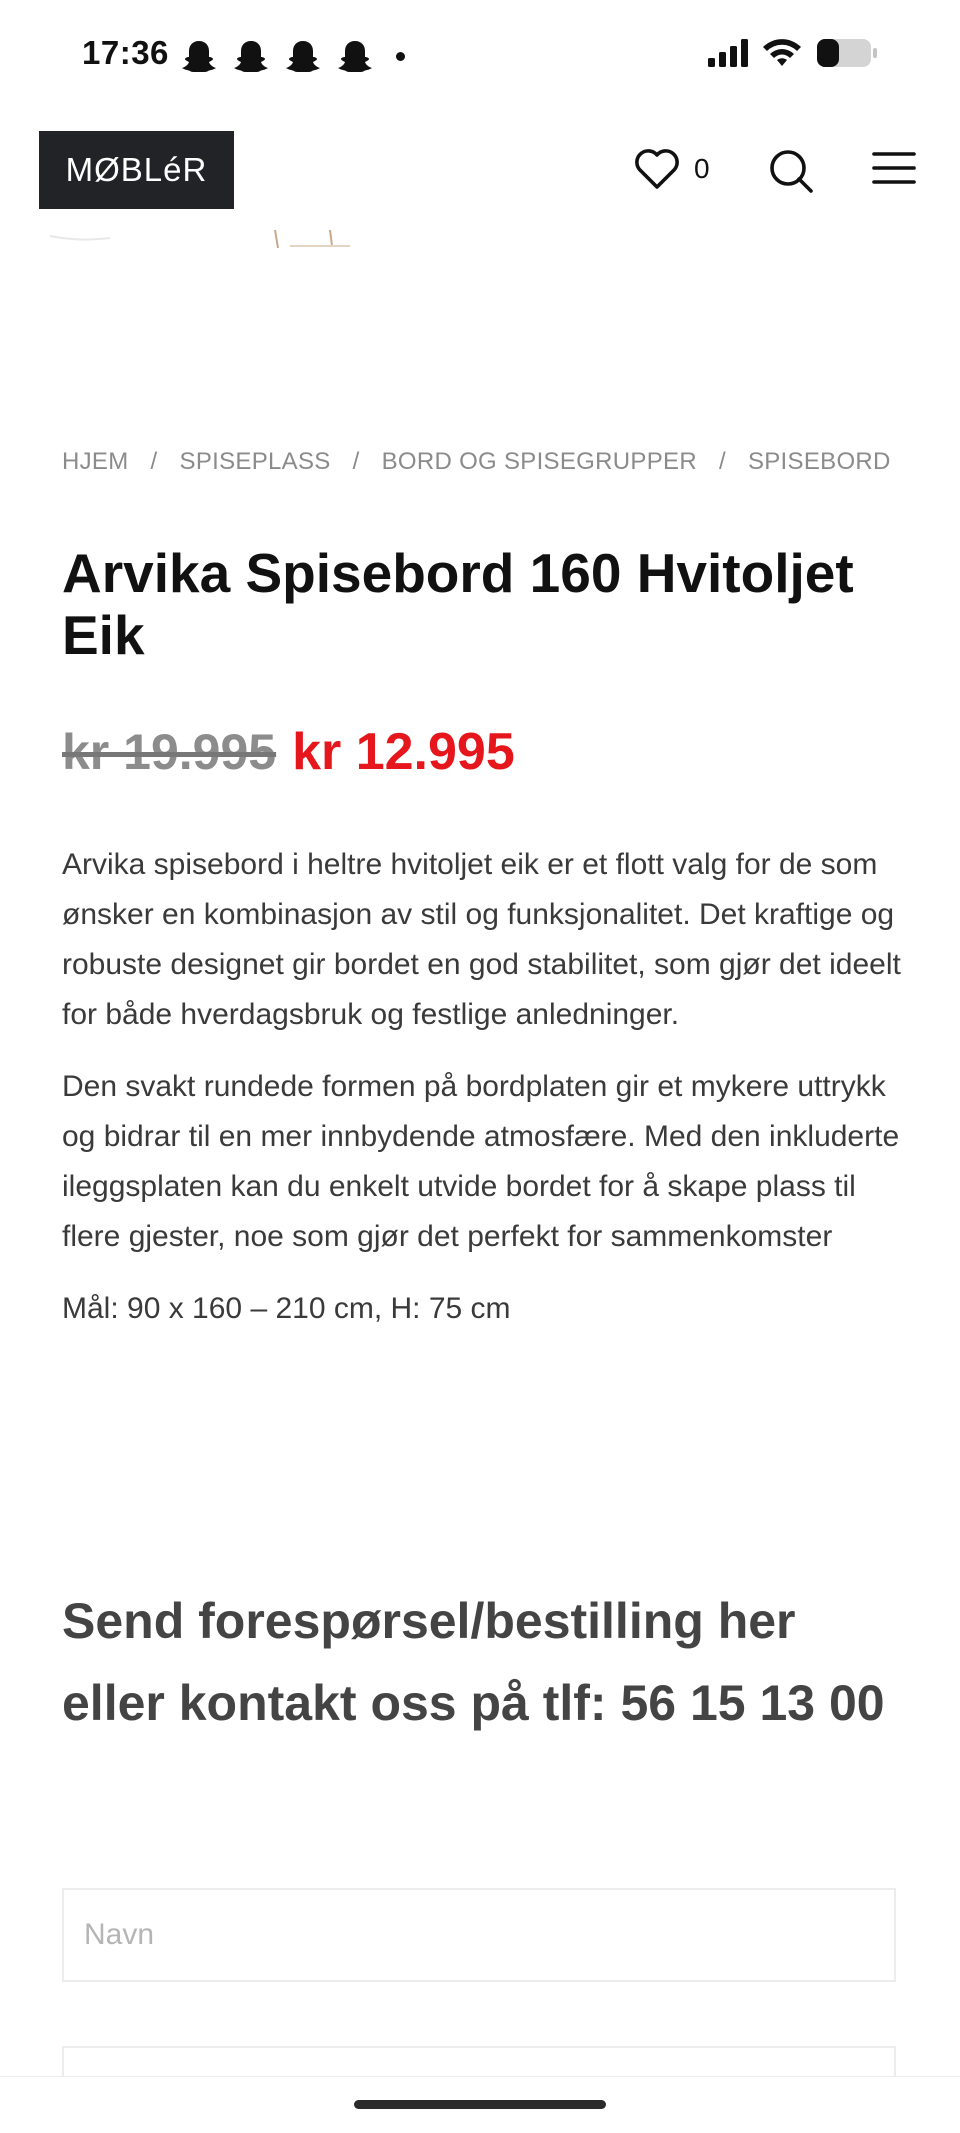 Image resolution: width=960 pixels, height=2133 pixels. I want to click on name-field, so click(479, 1935).